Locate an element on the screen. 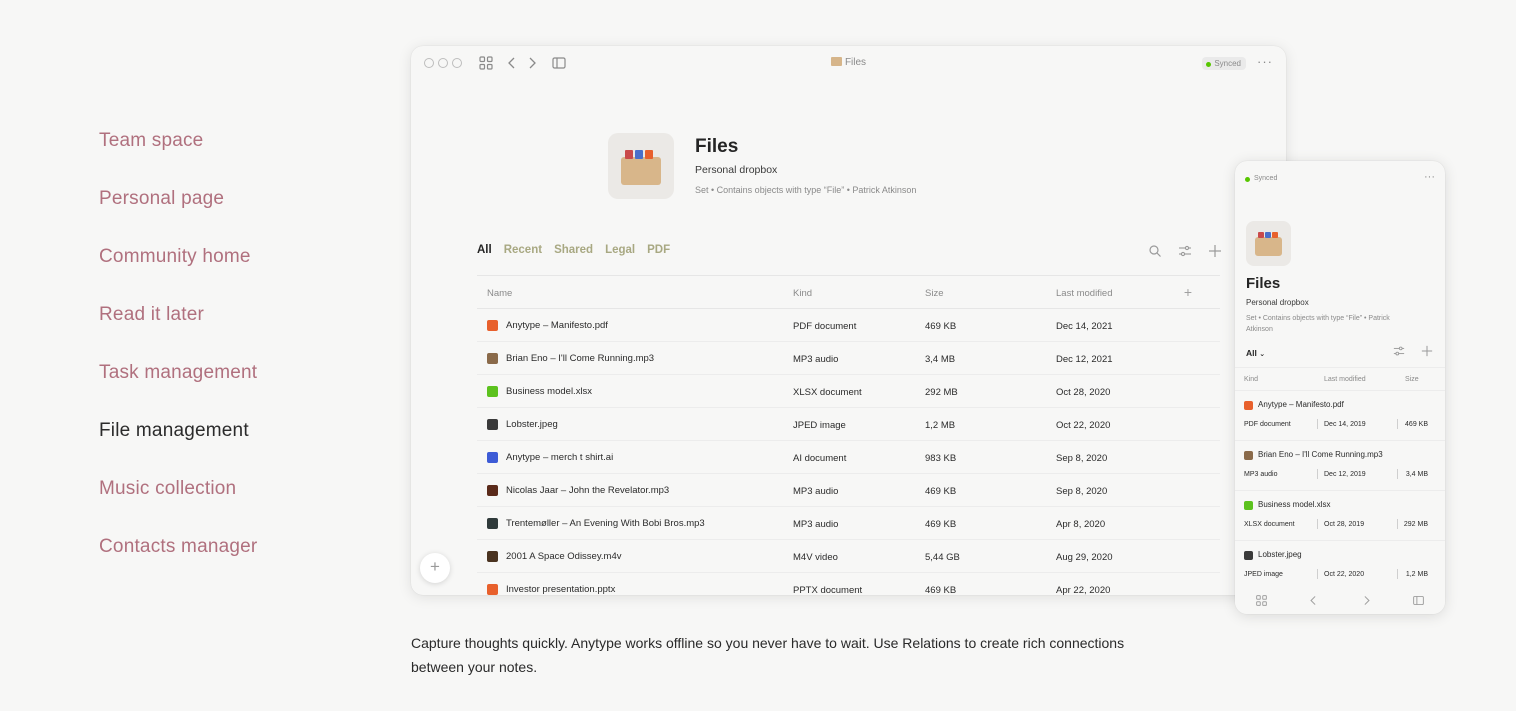 Image resolution: width=1516 pixels, height=711 pixels. window-title: Files is located at coordinates (848, 62).